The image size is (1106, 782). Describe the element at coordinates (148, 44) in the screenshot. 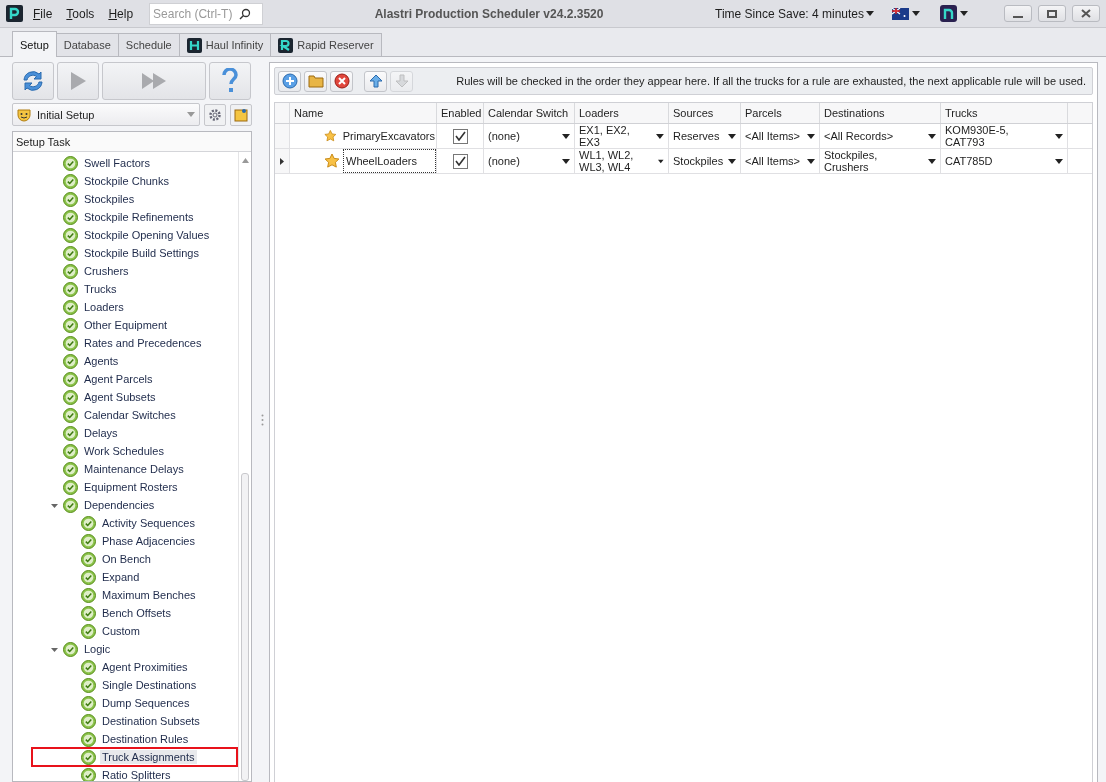

I see `tab: Schedule` at that location.